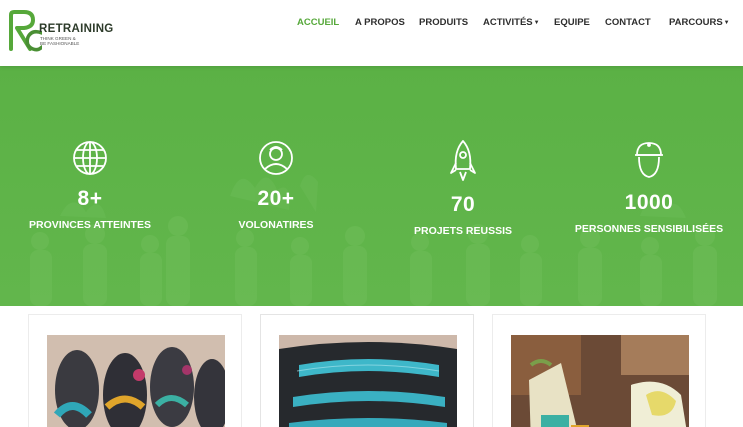 The width and height of the screenshot is (743, 427). Describe the element at coordinates (649, 202) in the screenshot. I see `stat-value: 1000` at that location.